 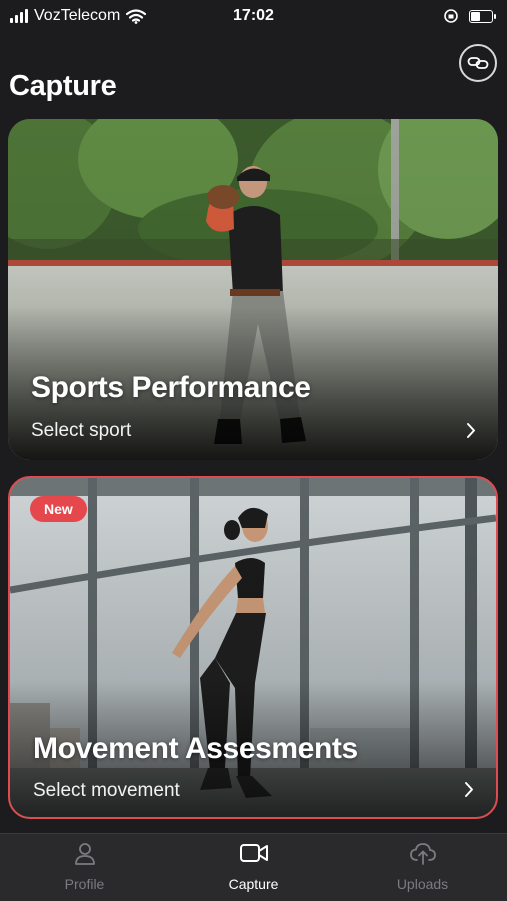 I want to click on orientation-lock-icon, so click(x=451, y=16).